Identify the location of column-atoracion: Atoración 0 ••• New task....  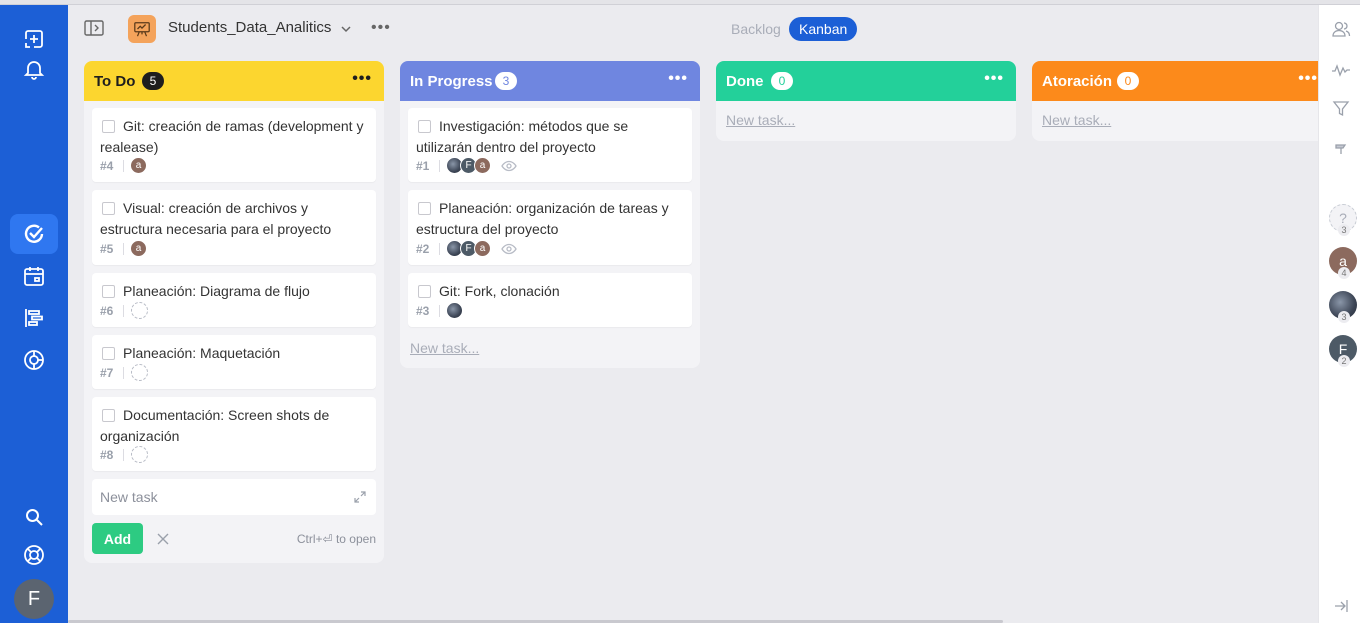
(1175, 101).